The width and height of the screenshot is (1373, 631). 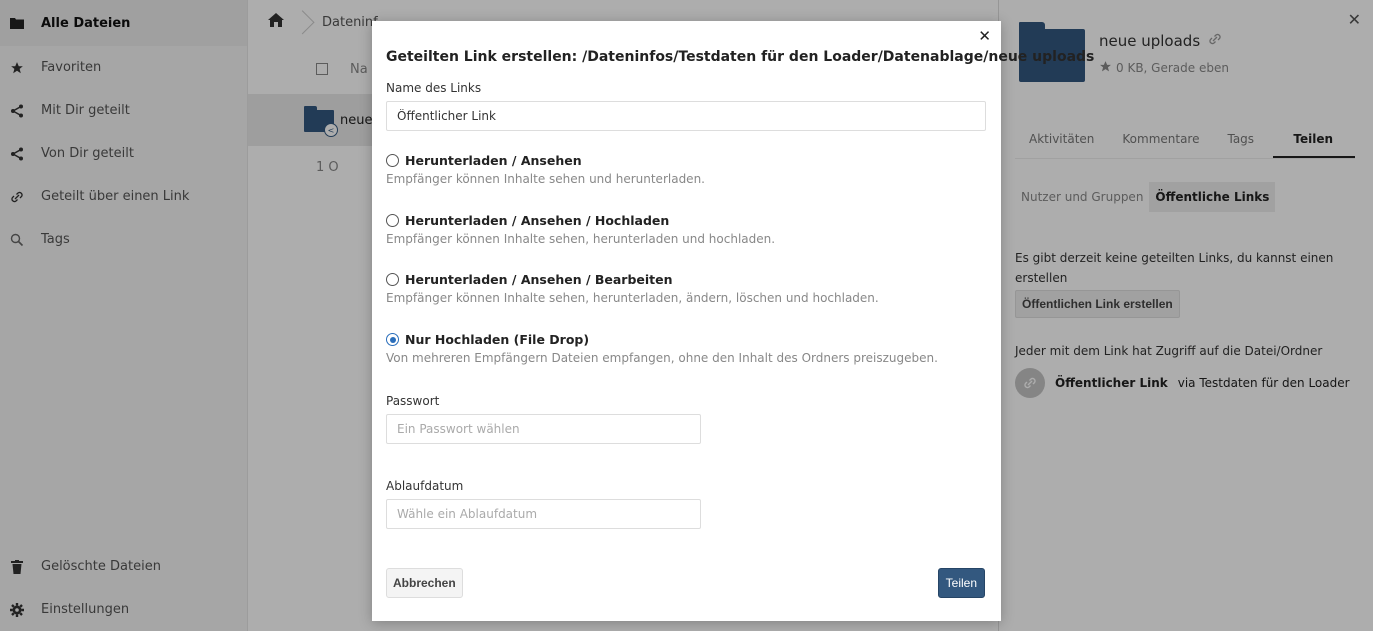 What do you see at coordinates (434, 88) in the screenshot?
I see `link-name-label: Name des Links` at bounding box center [434, 88].